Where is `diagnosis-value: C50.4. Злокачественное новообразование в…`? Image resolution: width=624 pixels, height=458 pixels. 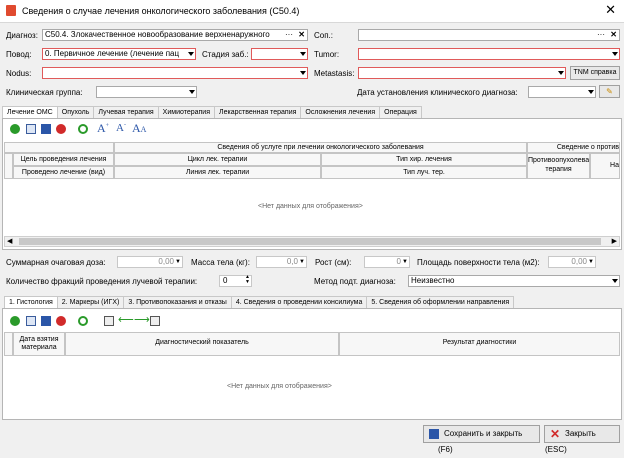
diagnosis-value: C50.4. Злокачественное новообразование в… is located at coordinates (157, 34).